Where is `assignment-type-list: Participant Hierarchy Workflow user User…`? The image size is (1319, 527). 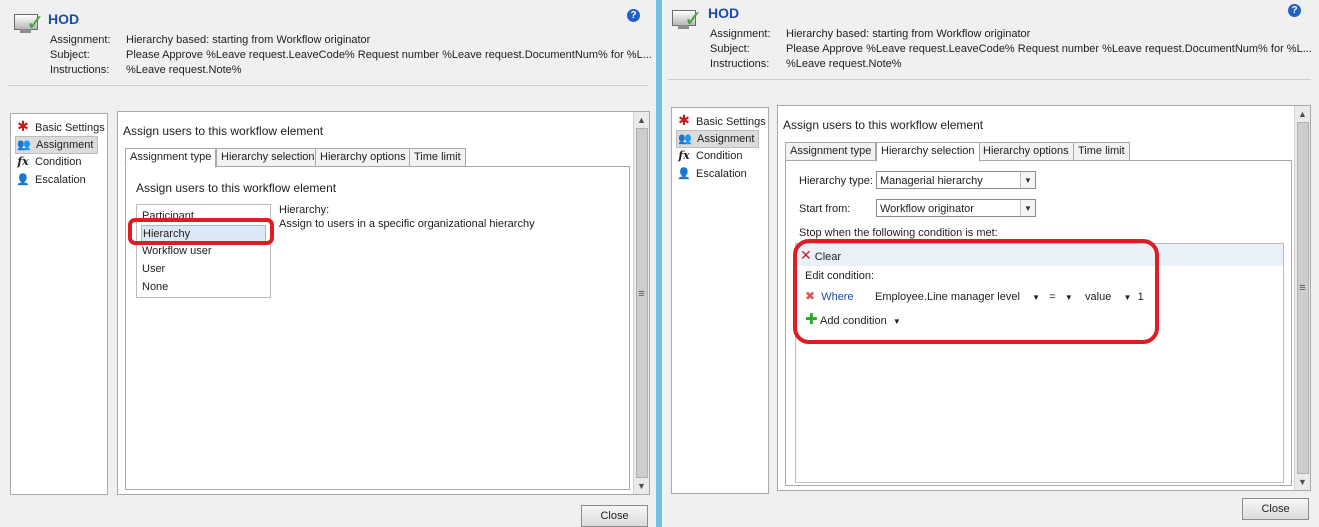
assignment-type-list: Participant Hierarchy Workflow user User… is located at coordinates (203, 251).